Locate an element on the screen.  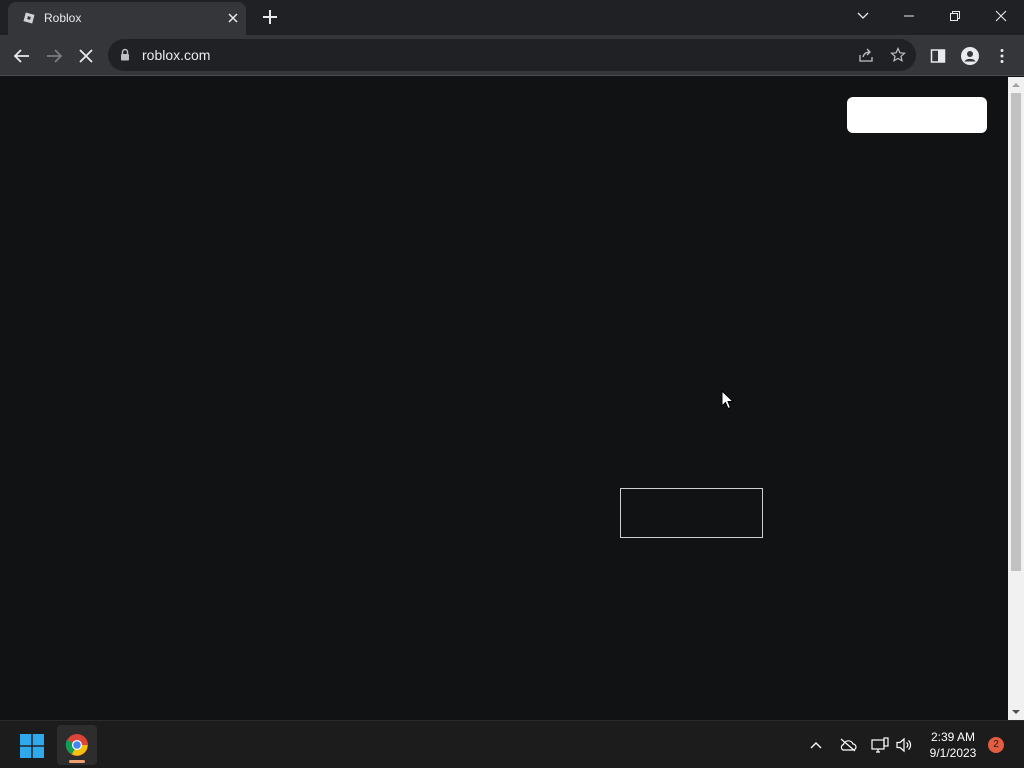
star-icon is located at coordinates (898, 55).